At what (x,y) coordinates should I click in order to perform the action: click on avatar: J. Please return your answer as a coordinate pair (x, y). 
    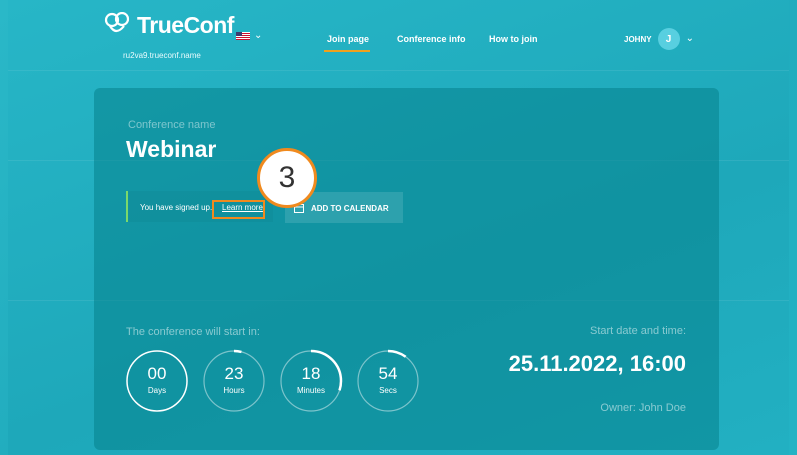
    Looking at the image, I should click on (668, 39).